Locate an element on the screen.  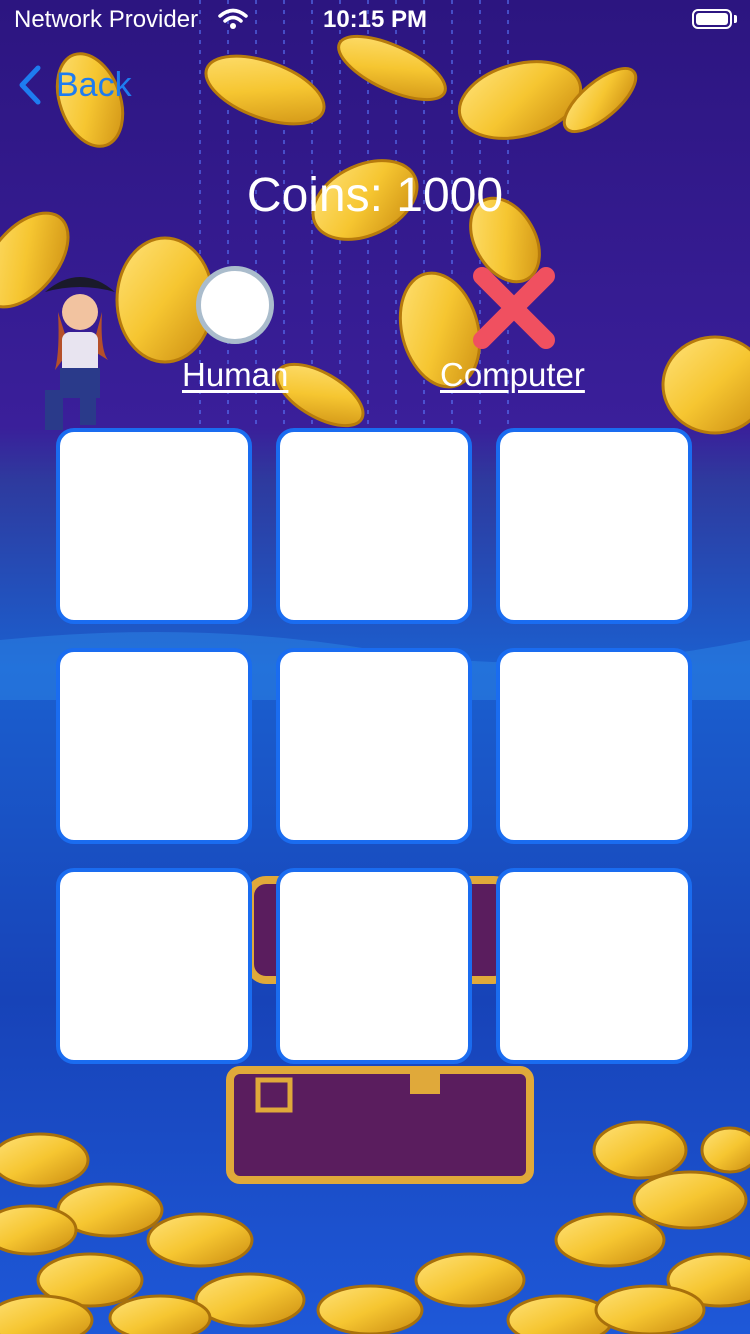
cross-icon is located at coordinates (514, 308).